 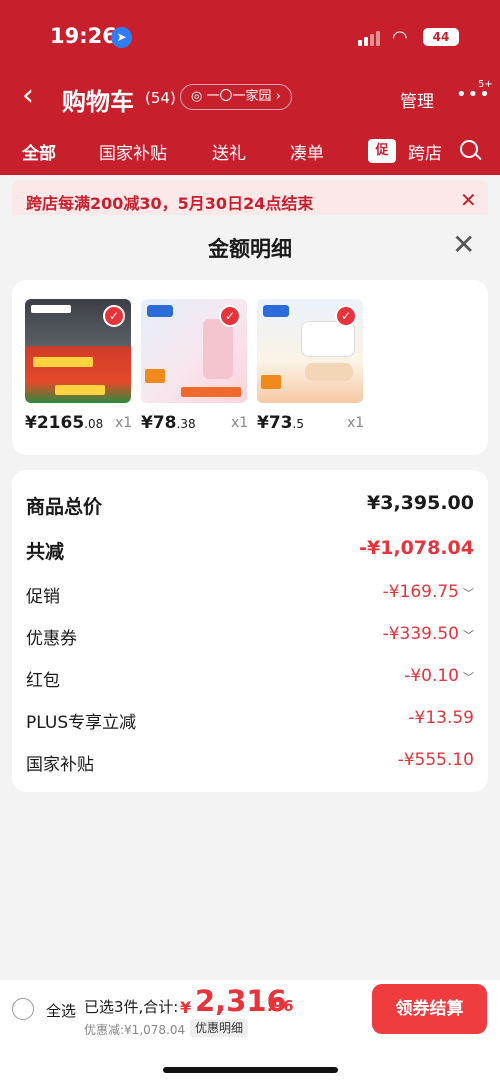 What do you see at coordinates (382, 151) in the screenshot?
I see `promo-tag: 促` at bounding box center [382, 151].